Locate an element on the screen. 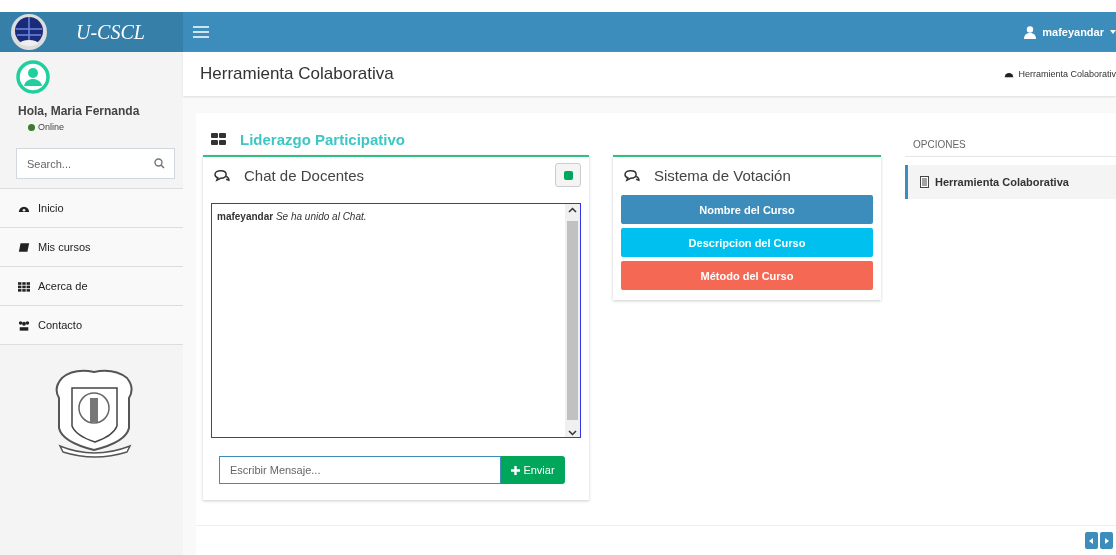 This screenshot has height=555, width=1116. scroll-up-icon is located at coordinates (572, 210).